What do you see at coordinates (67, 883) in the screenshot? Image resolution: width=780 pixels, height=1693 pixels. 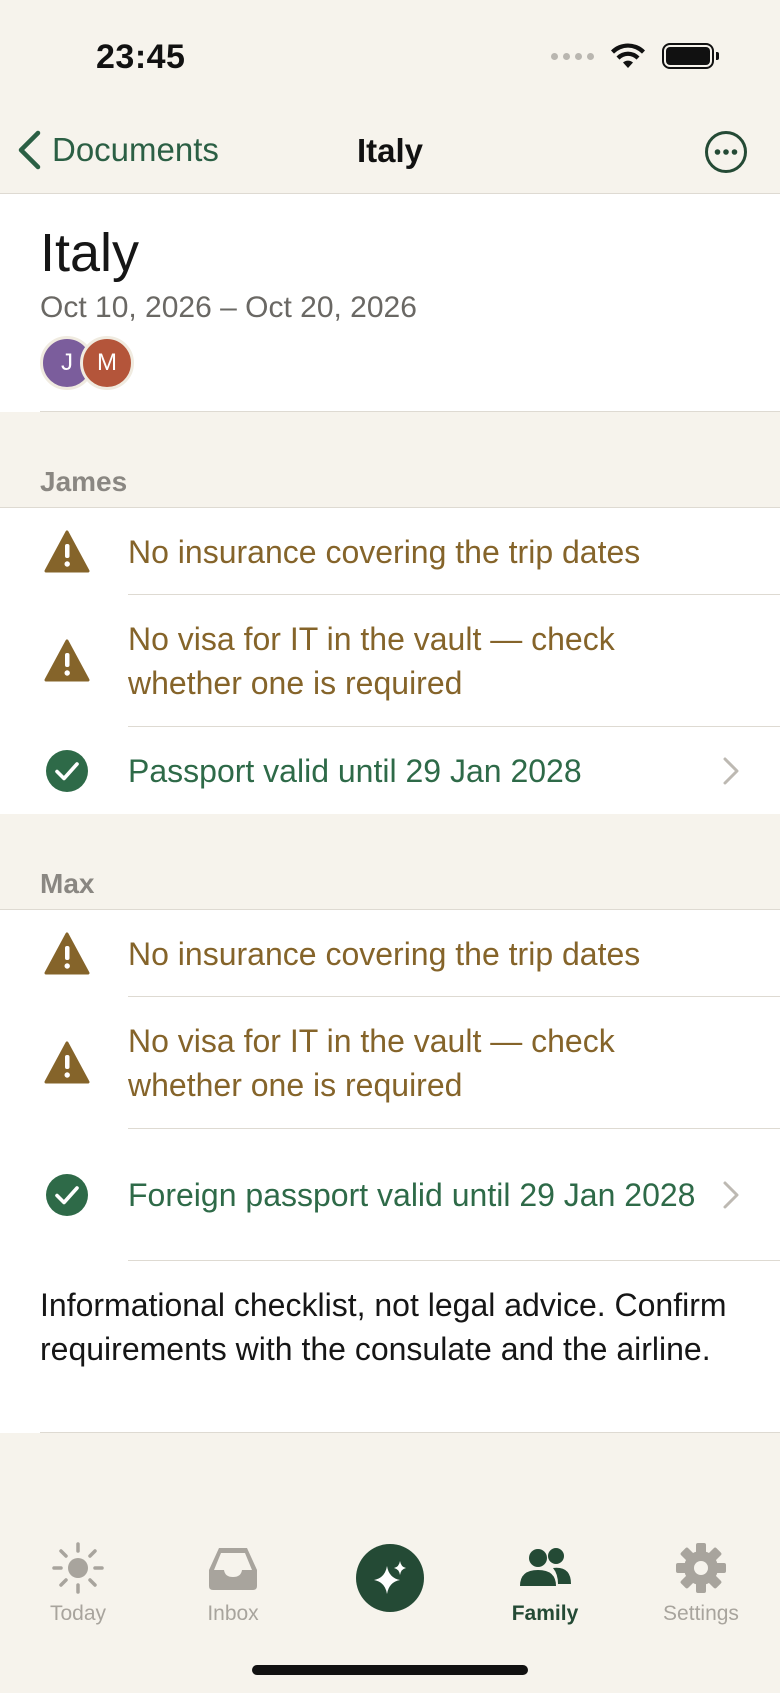 I see `section-header-max: Max` at bounding box center [67, 883].